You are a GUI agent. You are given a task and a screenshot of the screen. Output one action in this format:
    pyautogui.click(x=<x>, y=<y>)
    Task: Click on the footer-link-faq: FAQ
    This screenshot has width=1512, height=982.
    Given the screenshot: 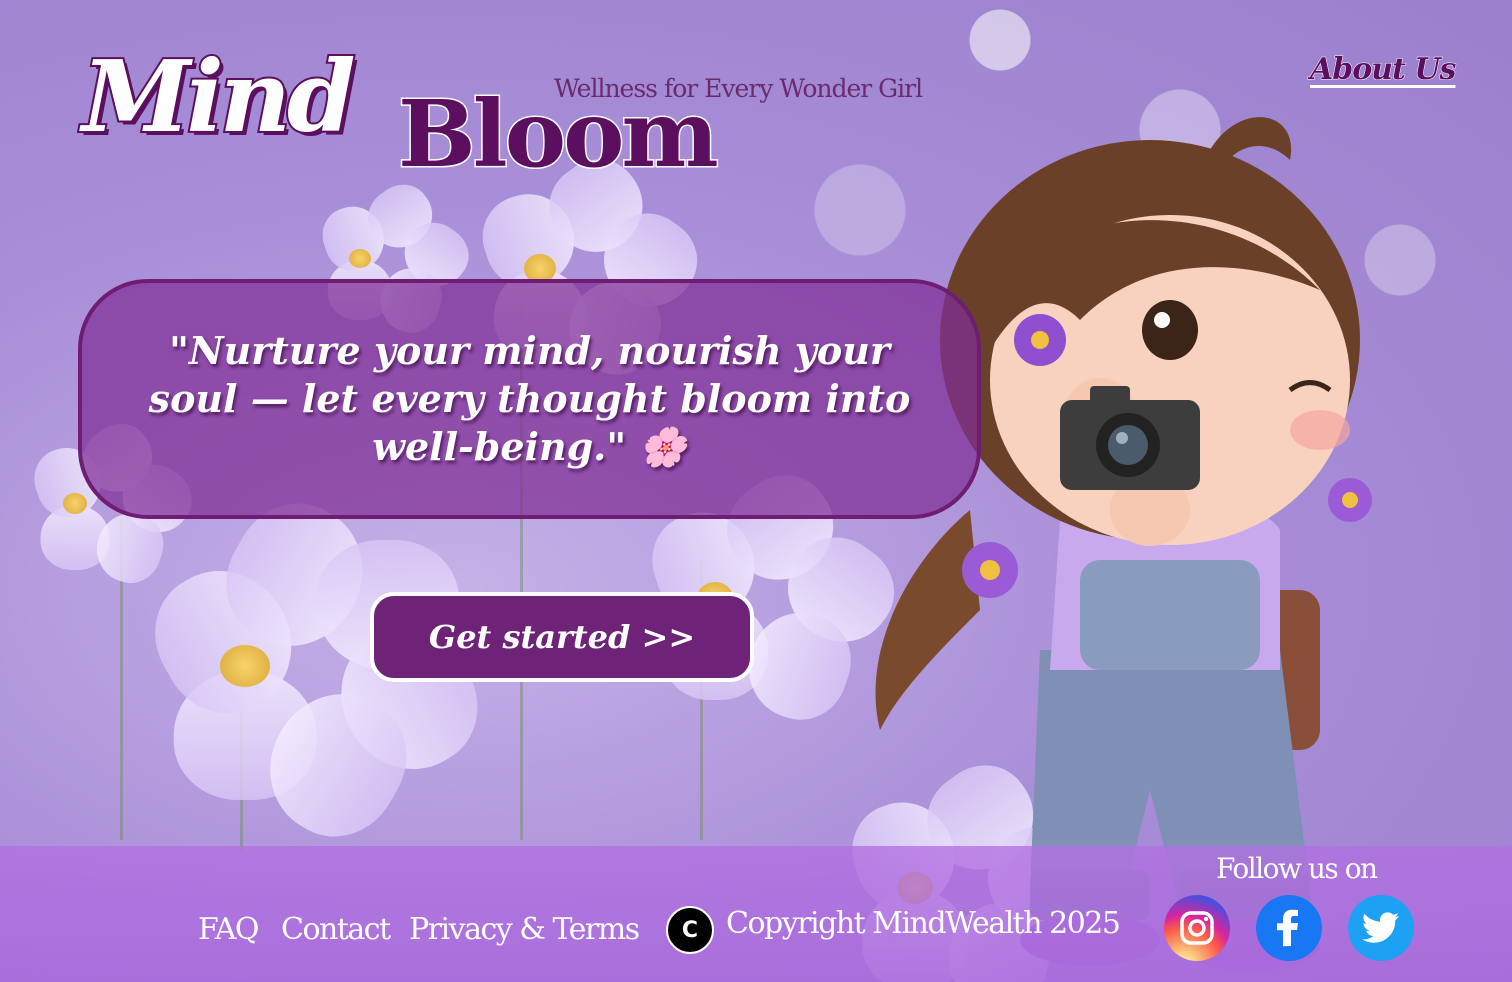 What is the action you would take?
    pyautogui.click(x=228, y=929)
    